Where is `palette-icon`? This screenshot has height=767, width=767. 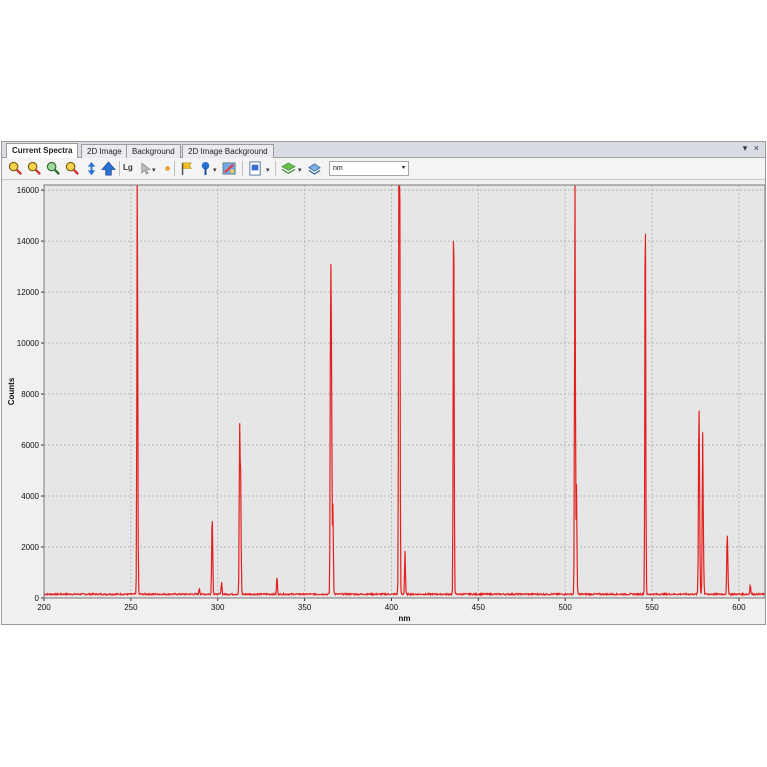
palette-icon is located at coordinates (229, 168).